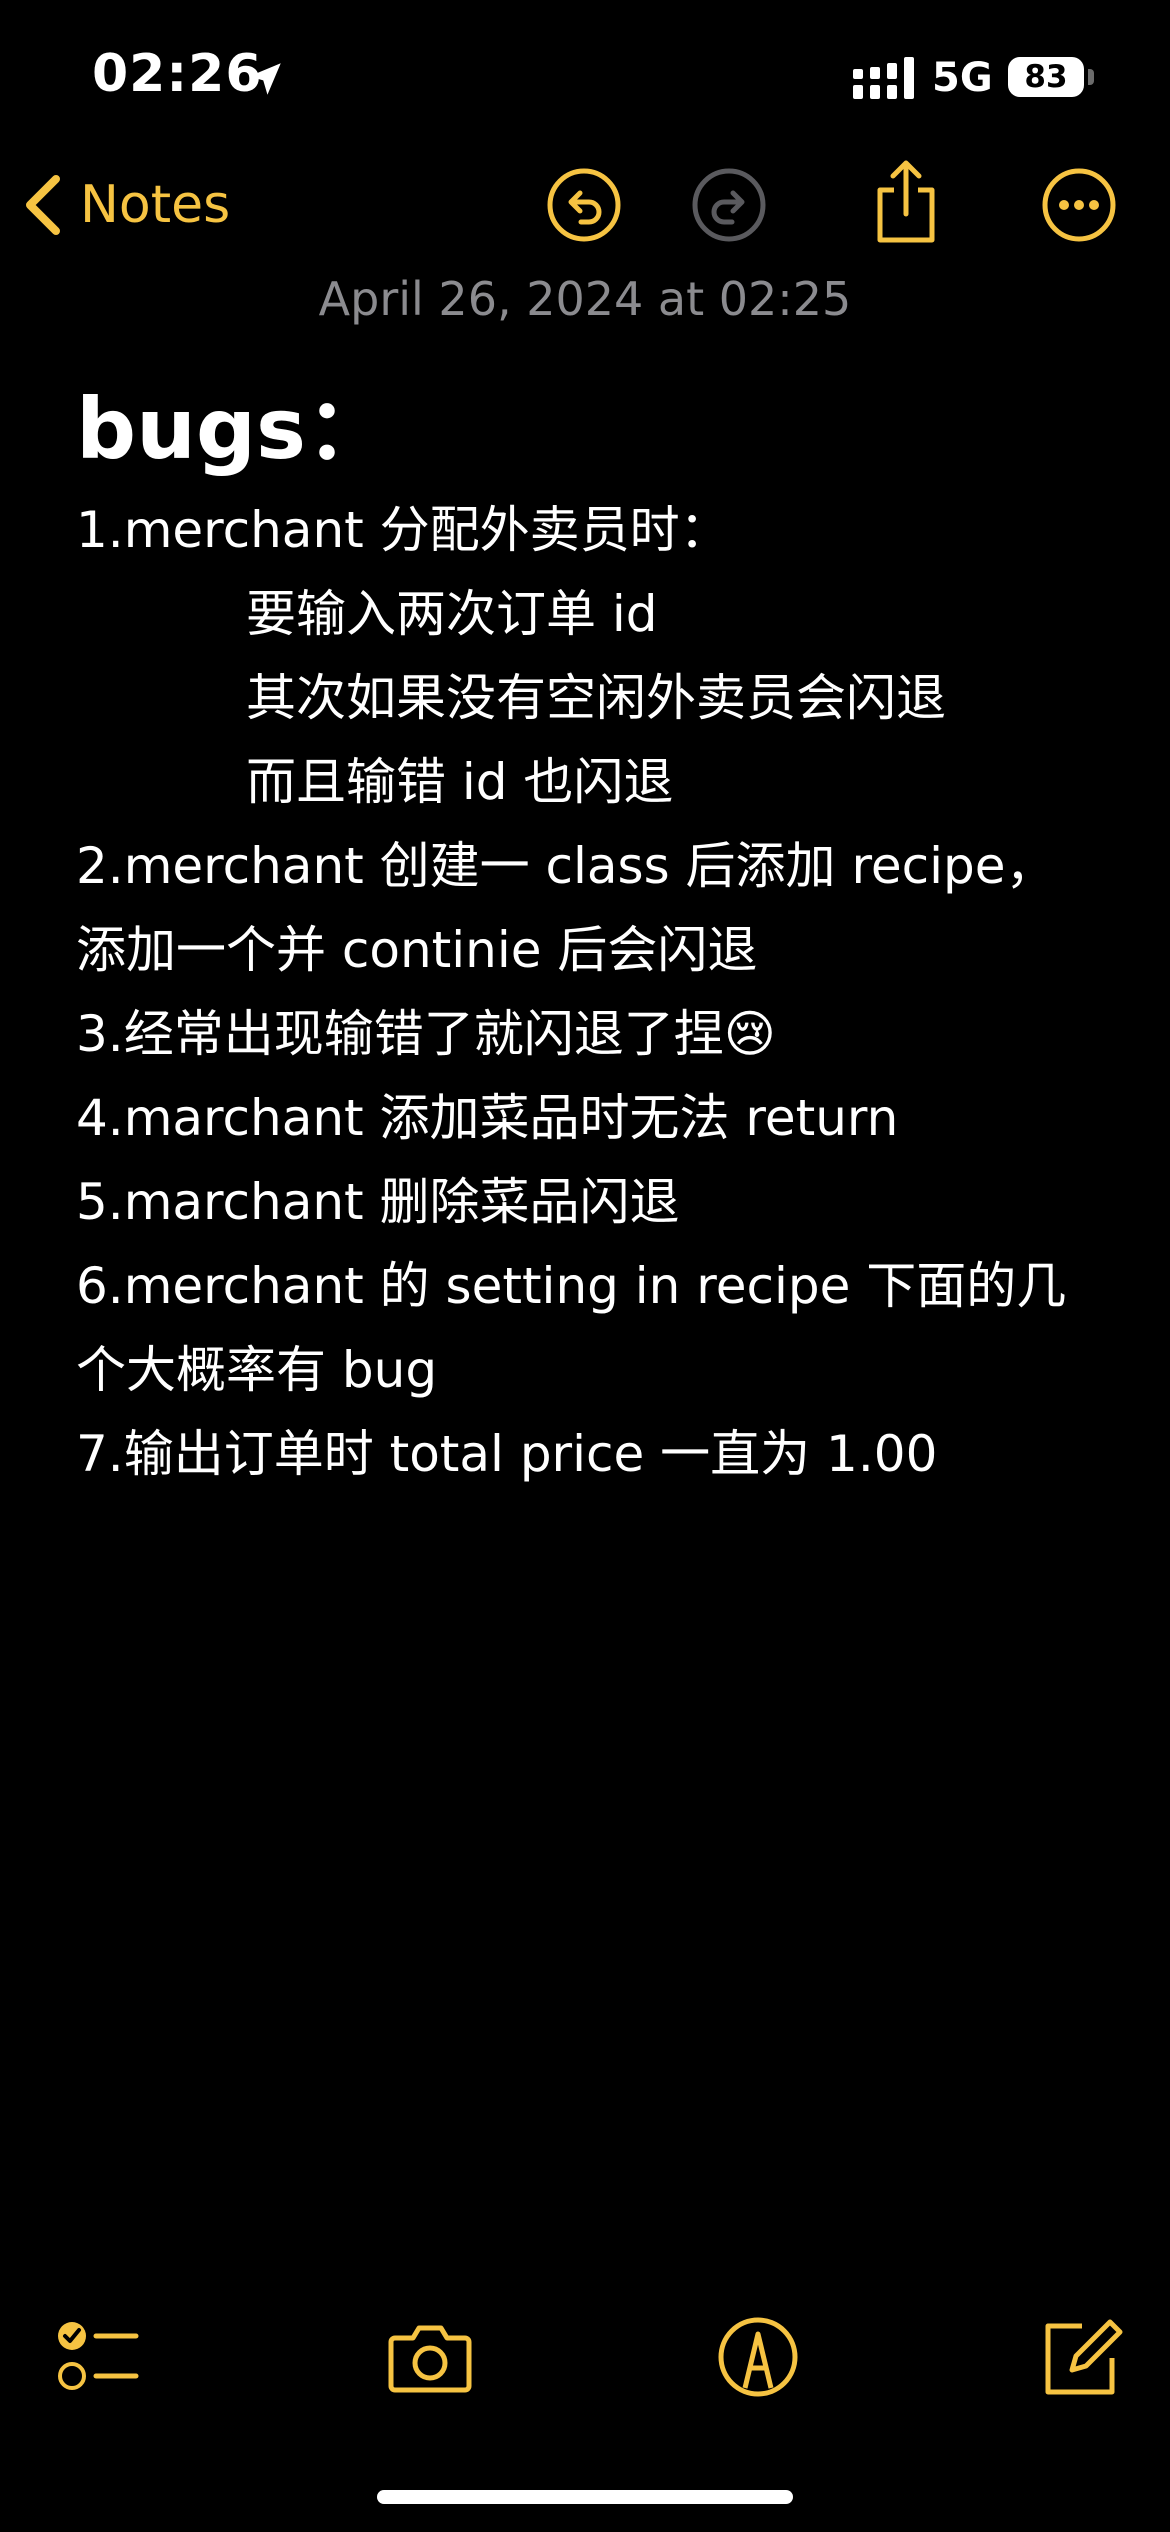 The width and height of the screenshot is (1170, 2532). I want to click on note-line: 6.merchant 的 setting in recipe 下面的几, so click(571, 1286).